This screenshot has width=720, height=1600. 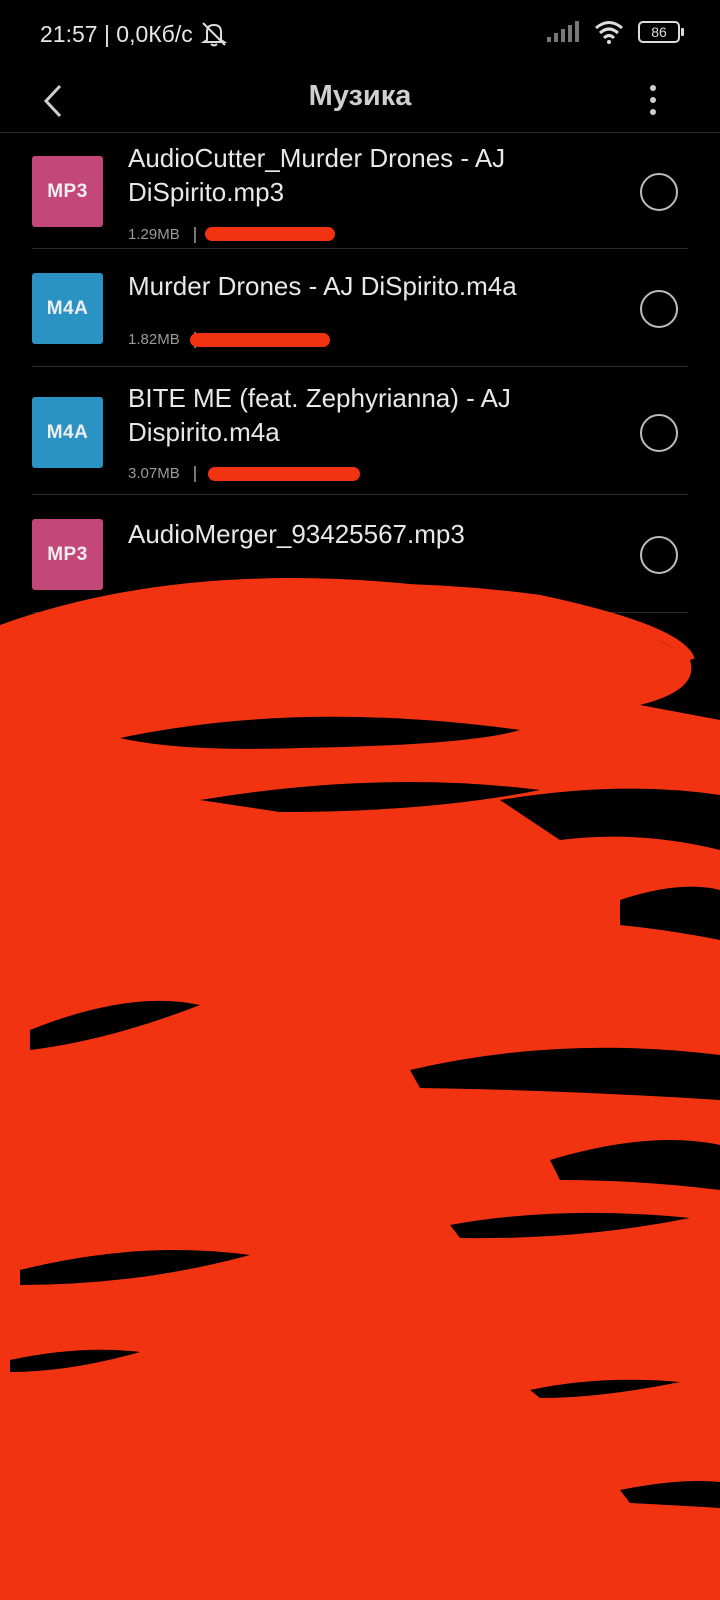 What do you see at coordinates (67, 672) in the screenshot?
I see `file-type-badge` at bounding box center [67, 672].